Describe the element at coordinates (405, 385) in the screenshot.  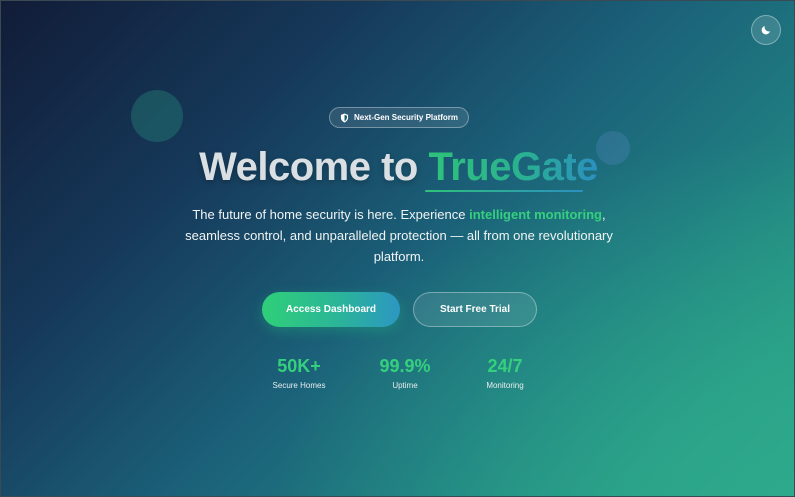
I see `stat-label: Uptime` at that location.